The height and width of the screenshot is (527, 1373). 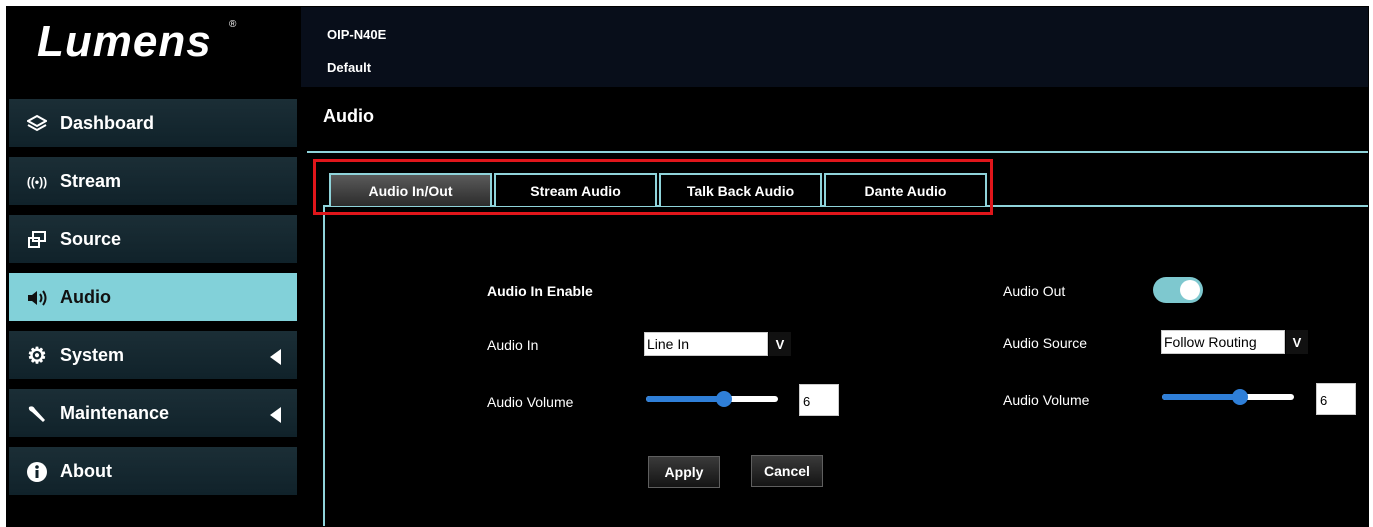 I want to click on sidebar-item-label: Stream, so click(x=91, y=181).